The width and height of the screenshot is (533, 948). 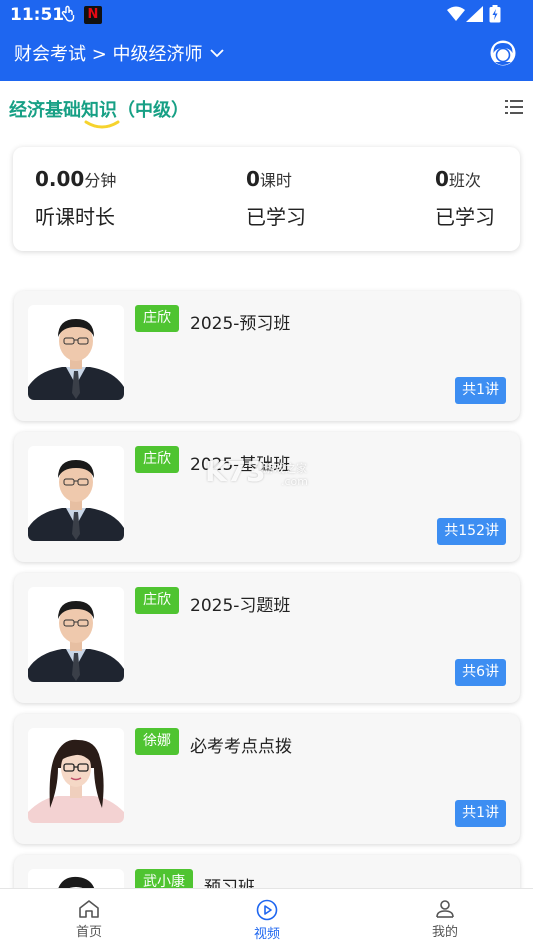 I want to click on category-breadcrumb: 财会考试 > 中级经济师, so click(x=108, y=54).